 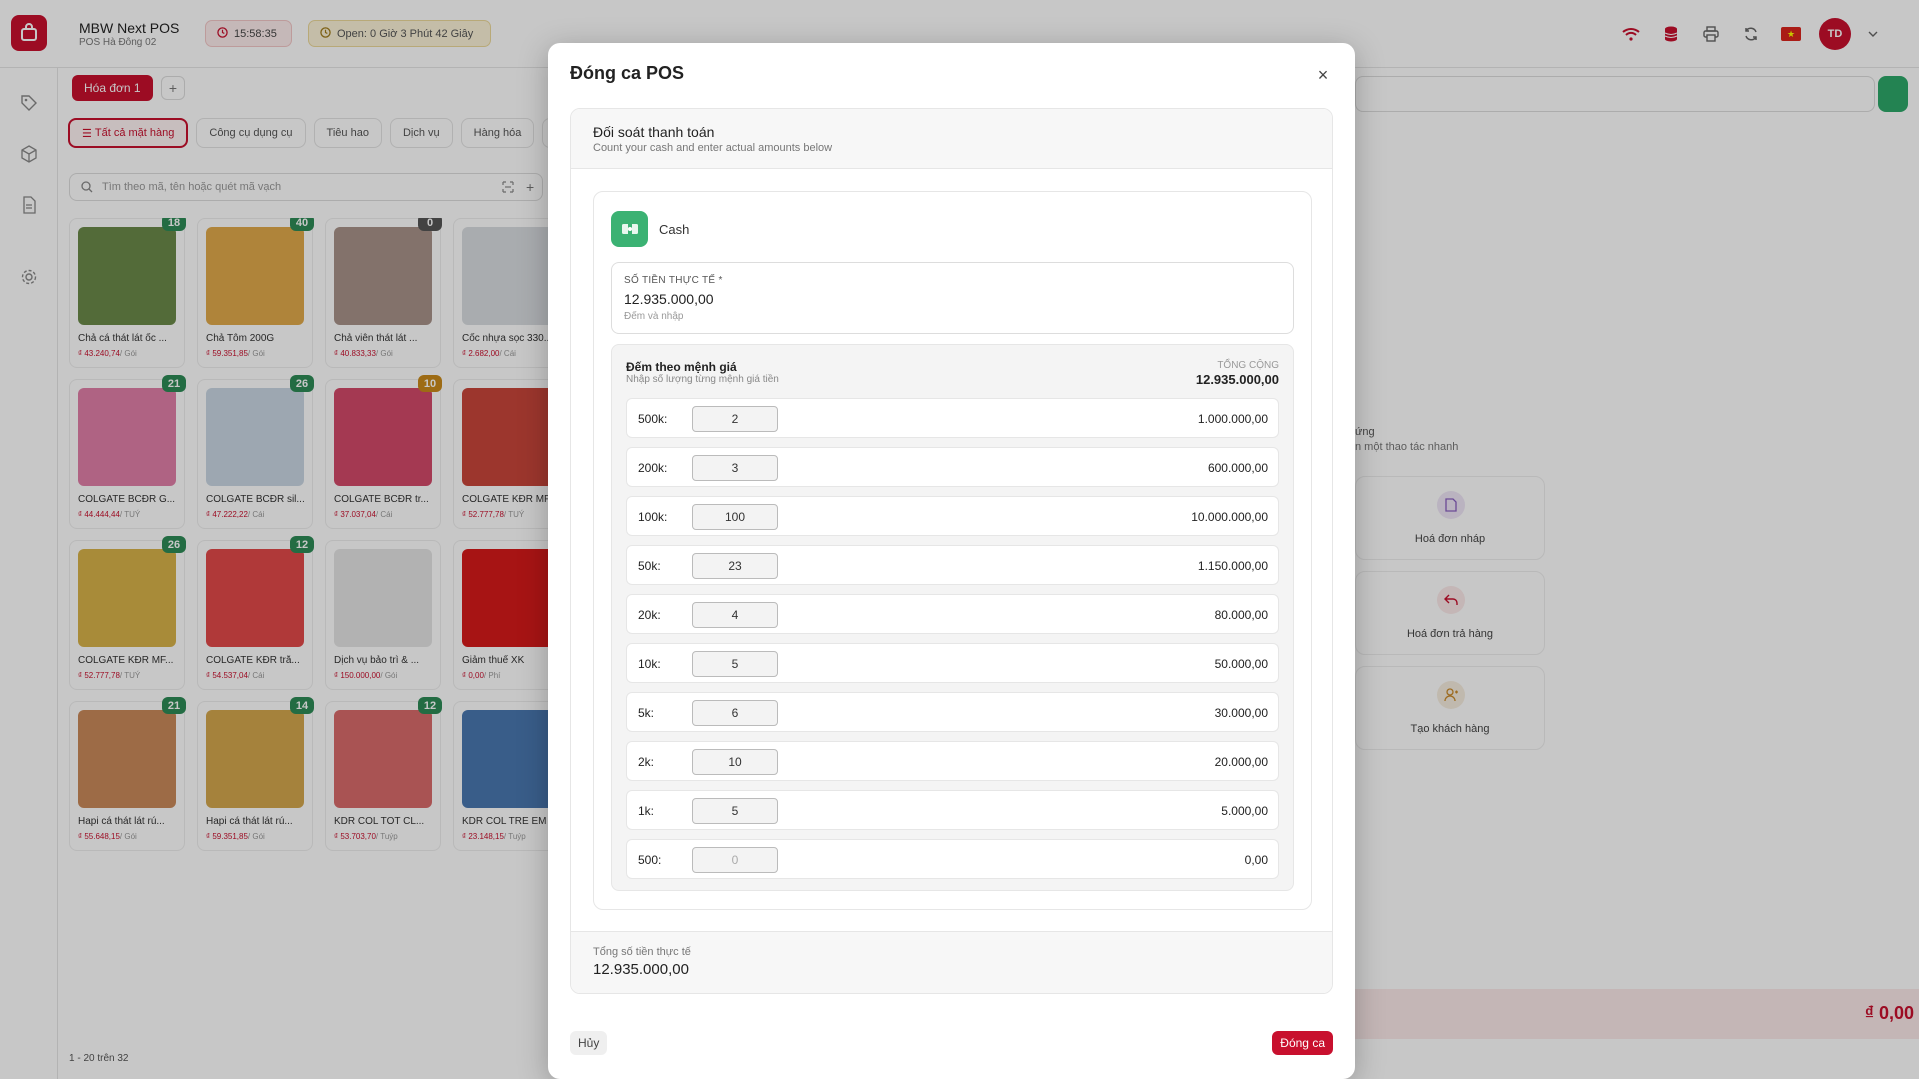 I want to click on actual-amount-hint: Đếm và nhập, so click(x=654, y=316).